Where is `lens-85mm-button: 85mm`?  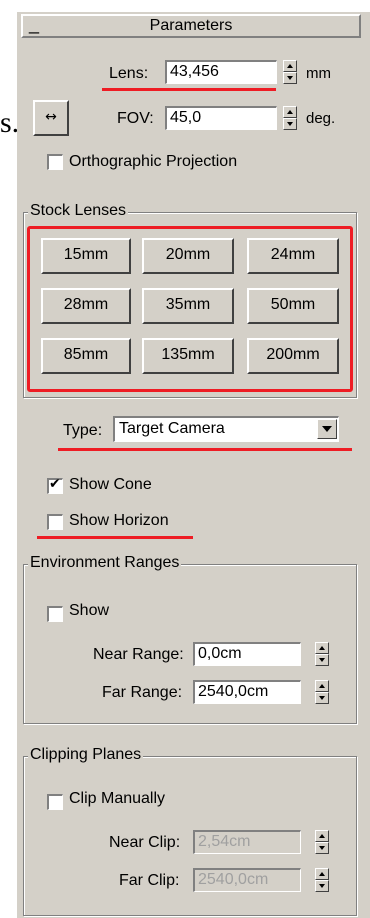 lens-85mm-button: 85mm is located at coordinates (86, 356).